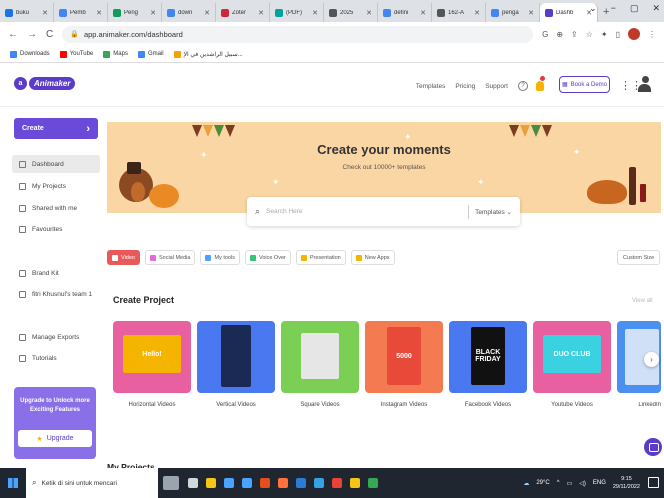  I want to click on sidebar-item: Shared with me, so click(56, 208).